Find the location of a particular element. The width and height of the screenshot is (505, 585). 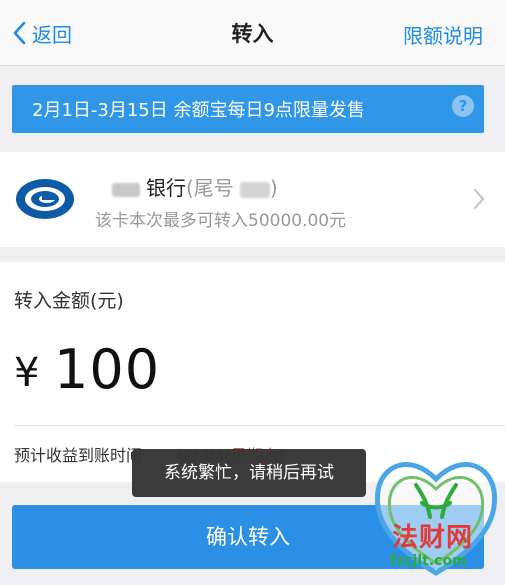

promo-banner: 2月1日-3月15日 余额宝每日9点限量发售 ? is located at coordinates (248, 109).